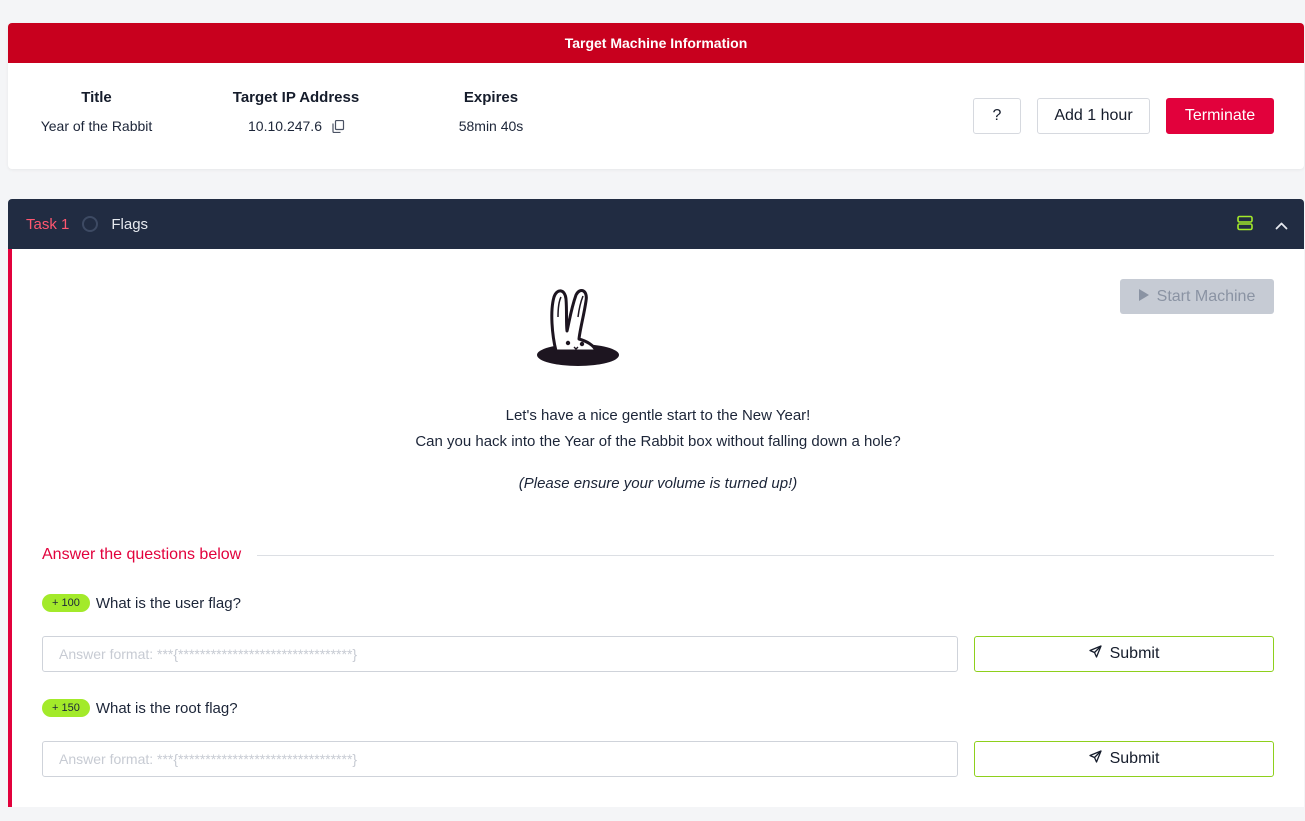  Describe the element at coordinates (130, 224) in the screenshot. I see `task-title: Flags` at that location.